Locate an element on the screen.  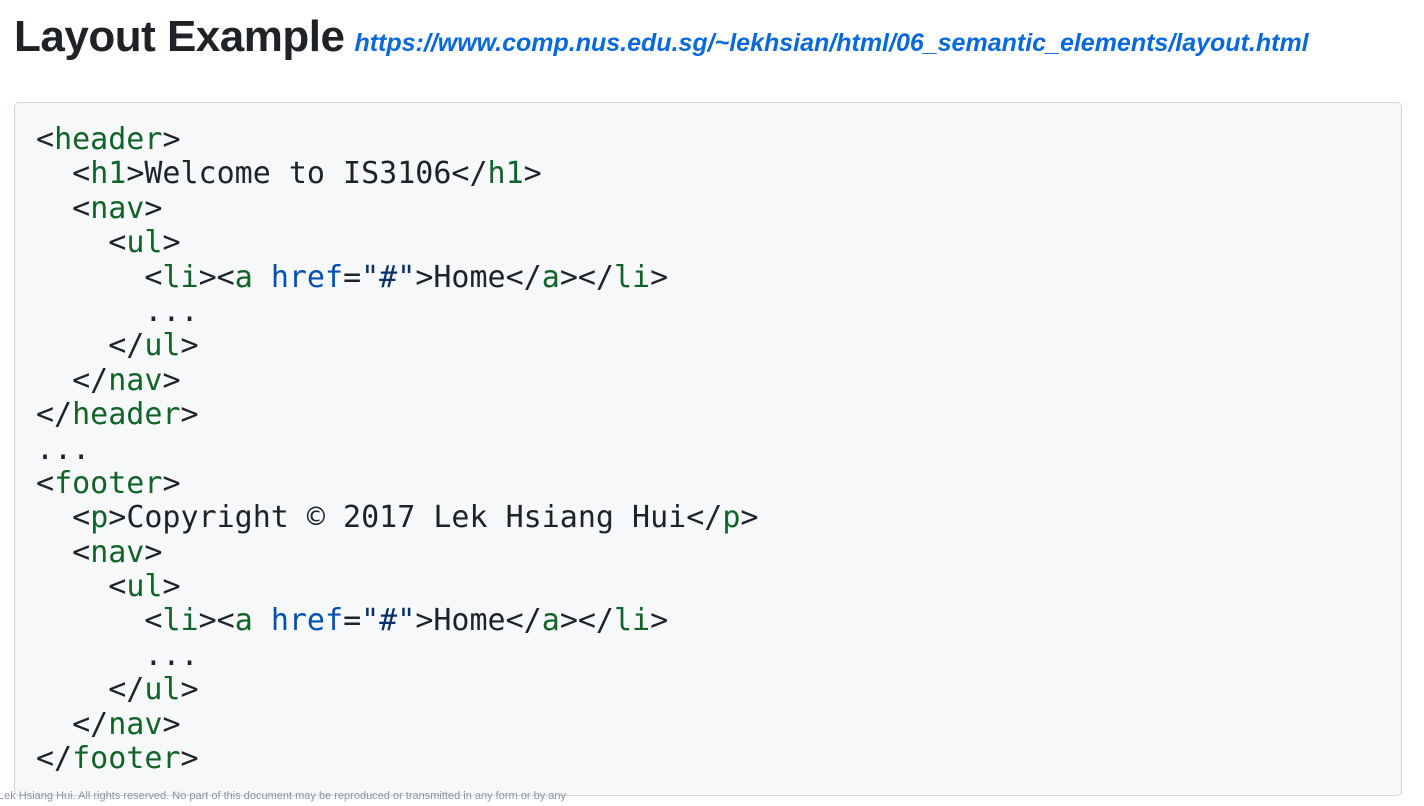
code-line: </footer> is located at coordinates (718, 759).